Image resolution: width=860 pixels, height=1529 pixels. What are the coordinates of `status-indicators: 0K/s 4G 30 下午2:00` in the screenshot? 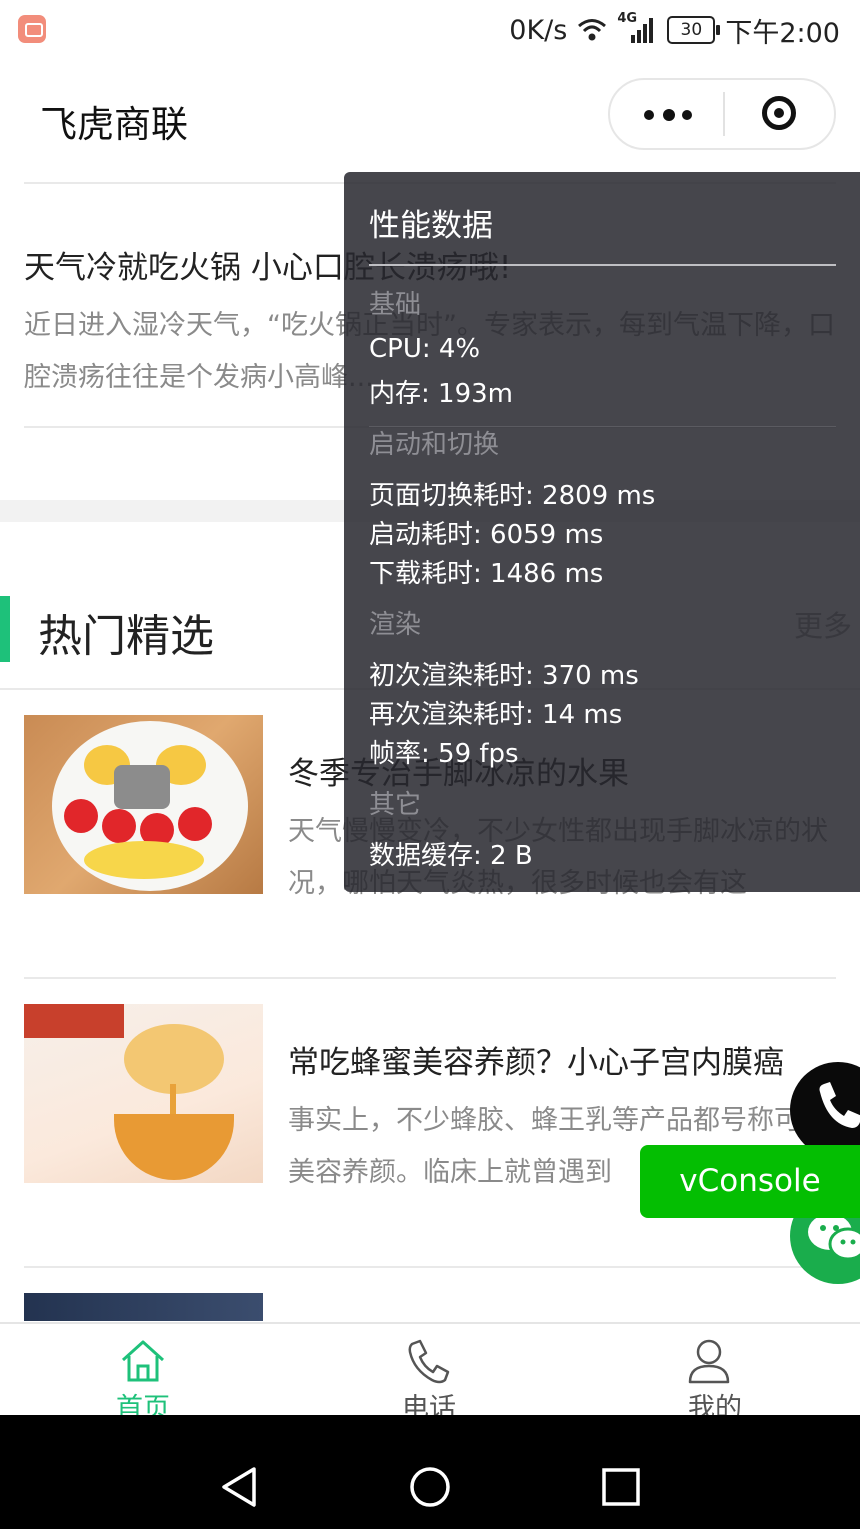 It's located at (674, 30).